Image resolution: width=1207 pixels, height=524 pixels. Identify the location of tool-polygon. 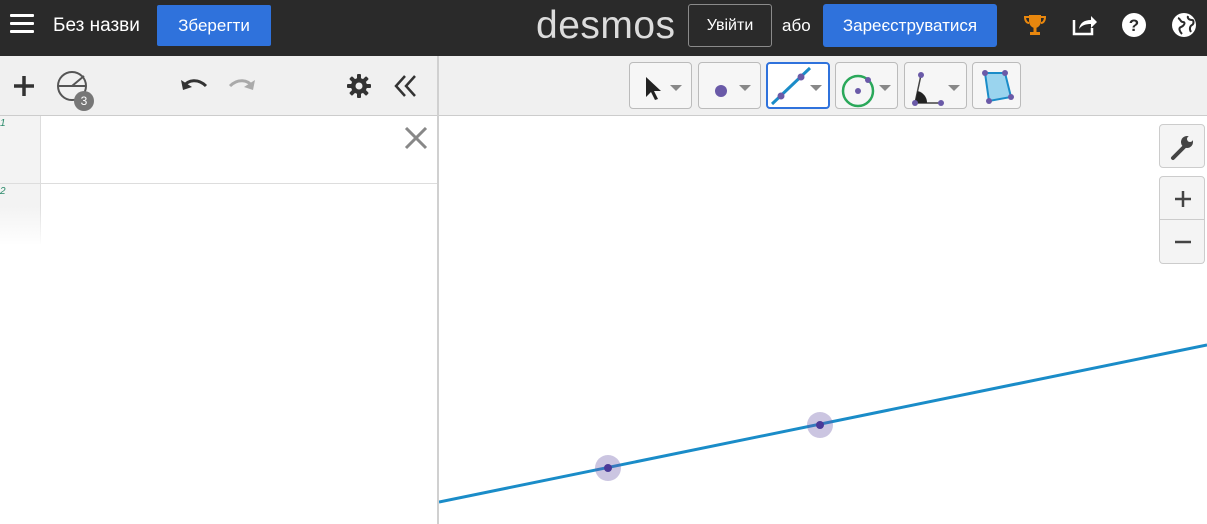
(996, 85).